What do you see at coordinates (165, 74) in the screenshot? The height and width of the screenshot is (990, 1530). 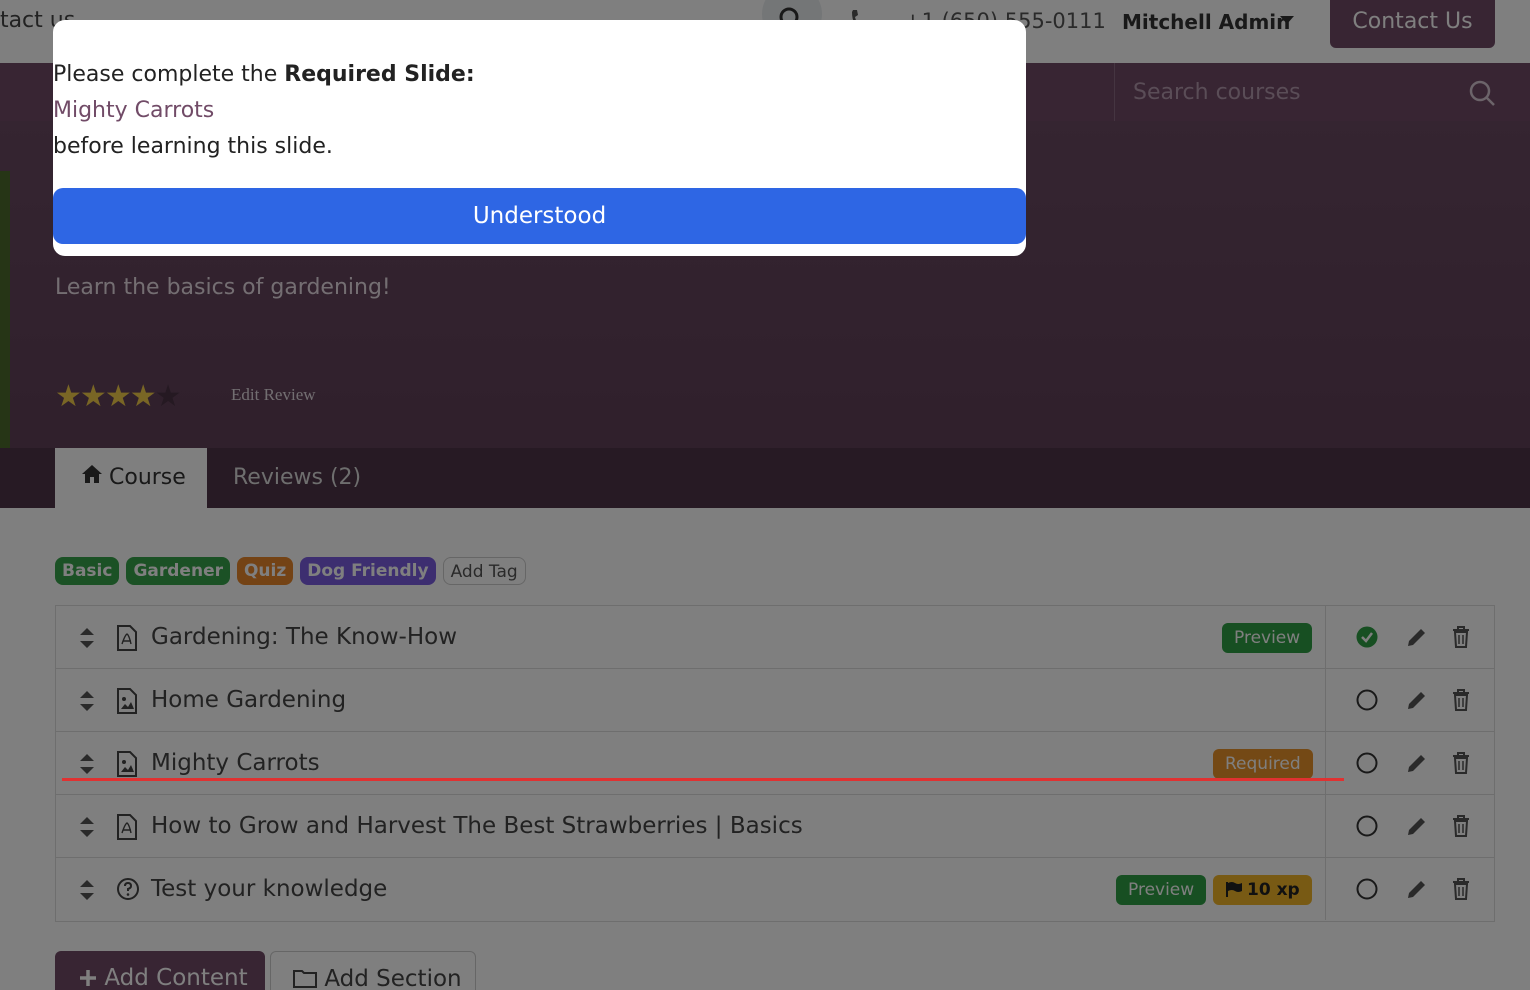 I see `dialog-prefix: Please complete the` at bounding box center [165, 74].